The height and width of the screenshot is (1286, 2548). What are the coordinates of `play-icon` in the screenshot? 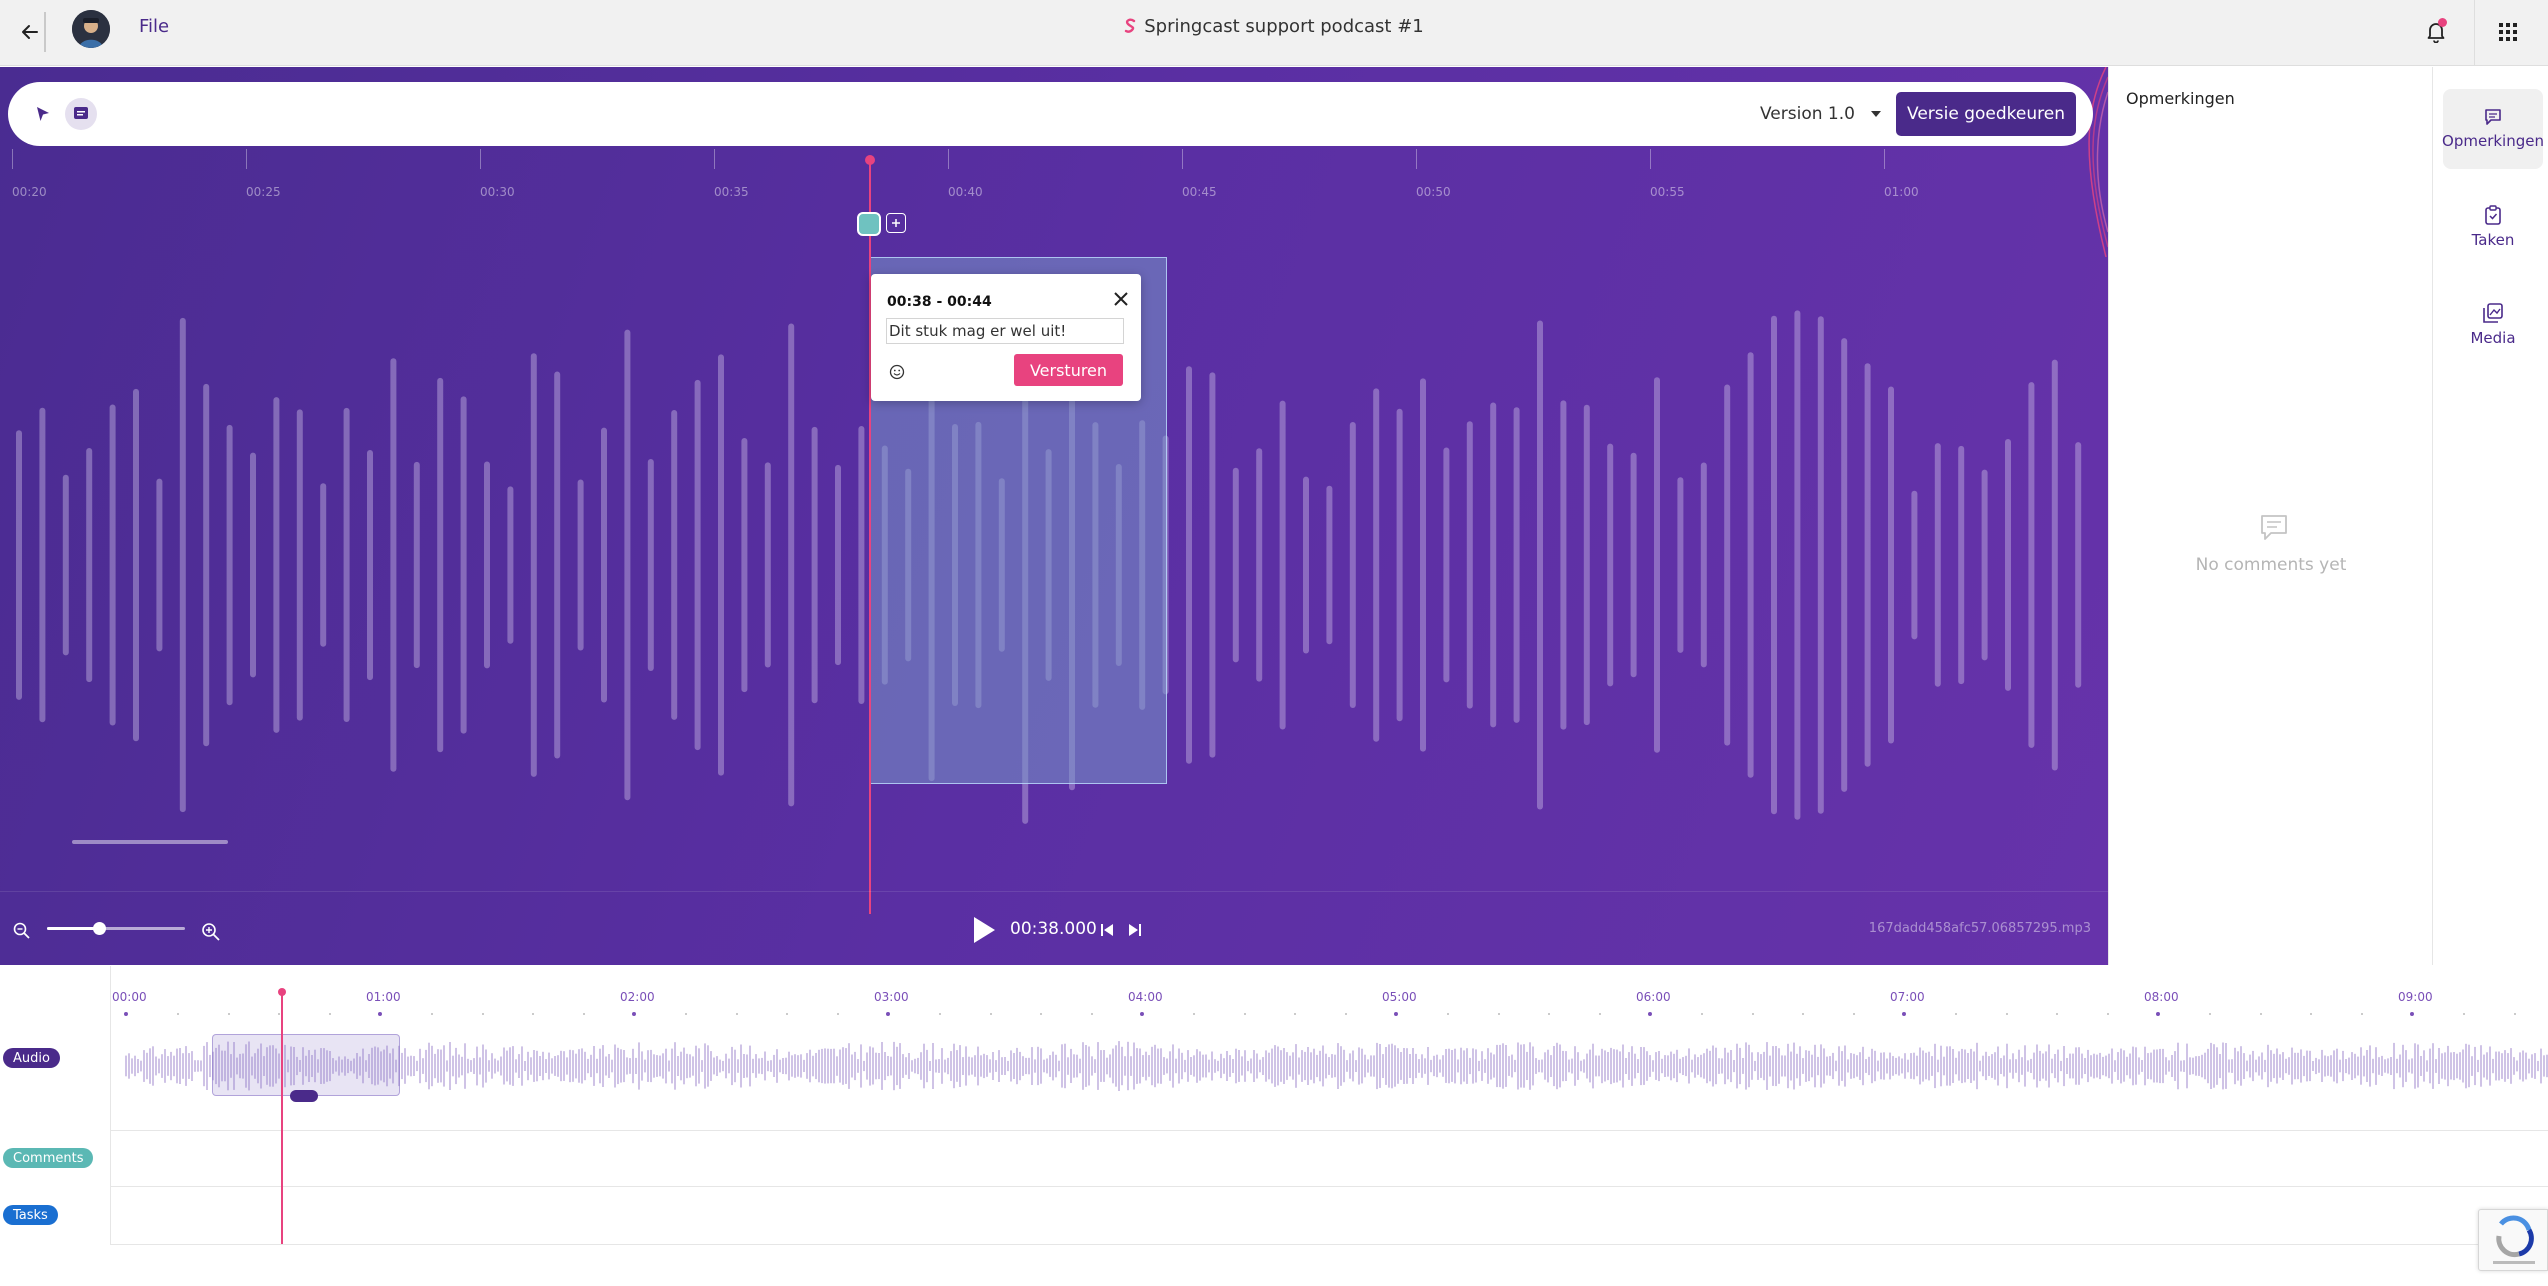 It's located at (984, 930).